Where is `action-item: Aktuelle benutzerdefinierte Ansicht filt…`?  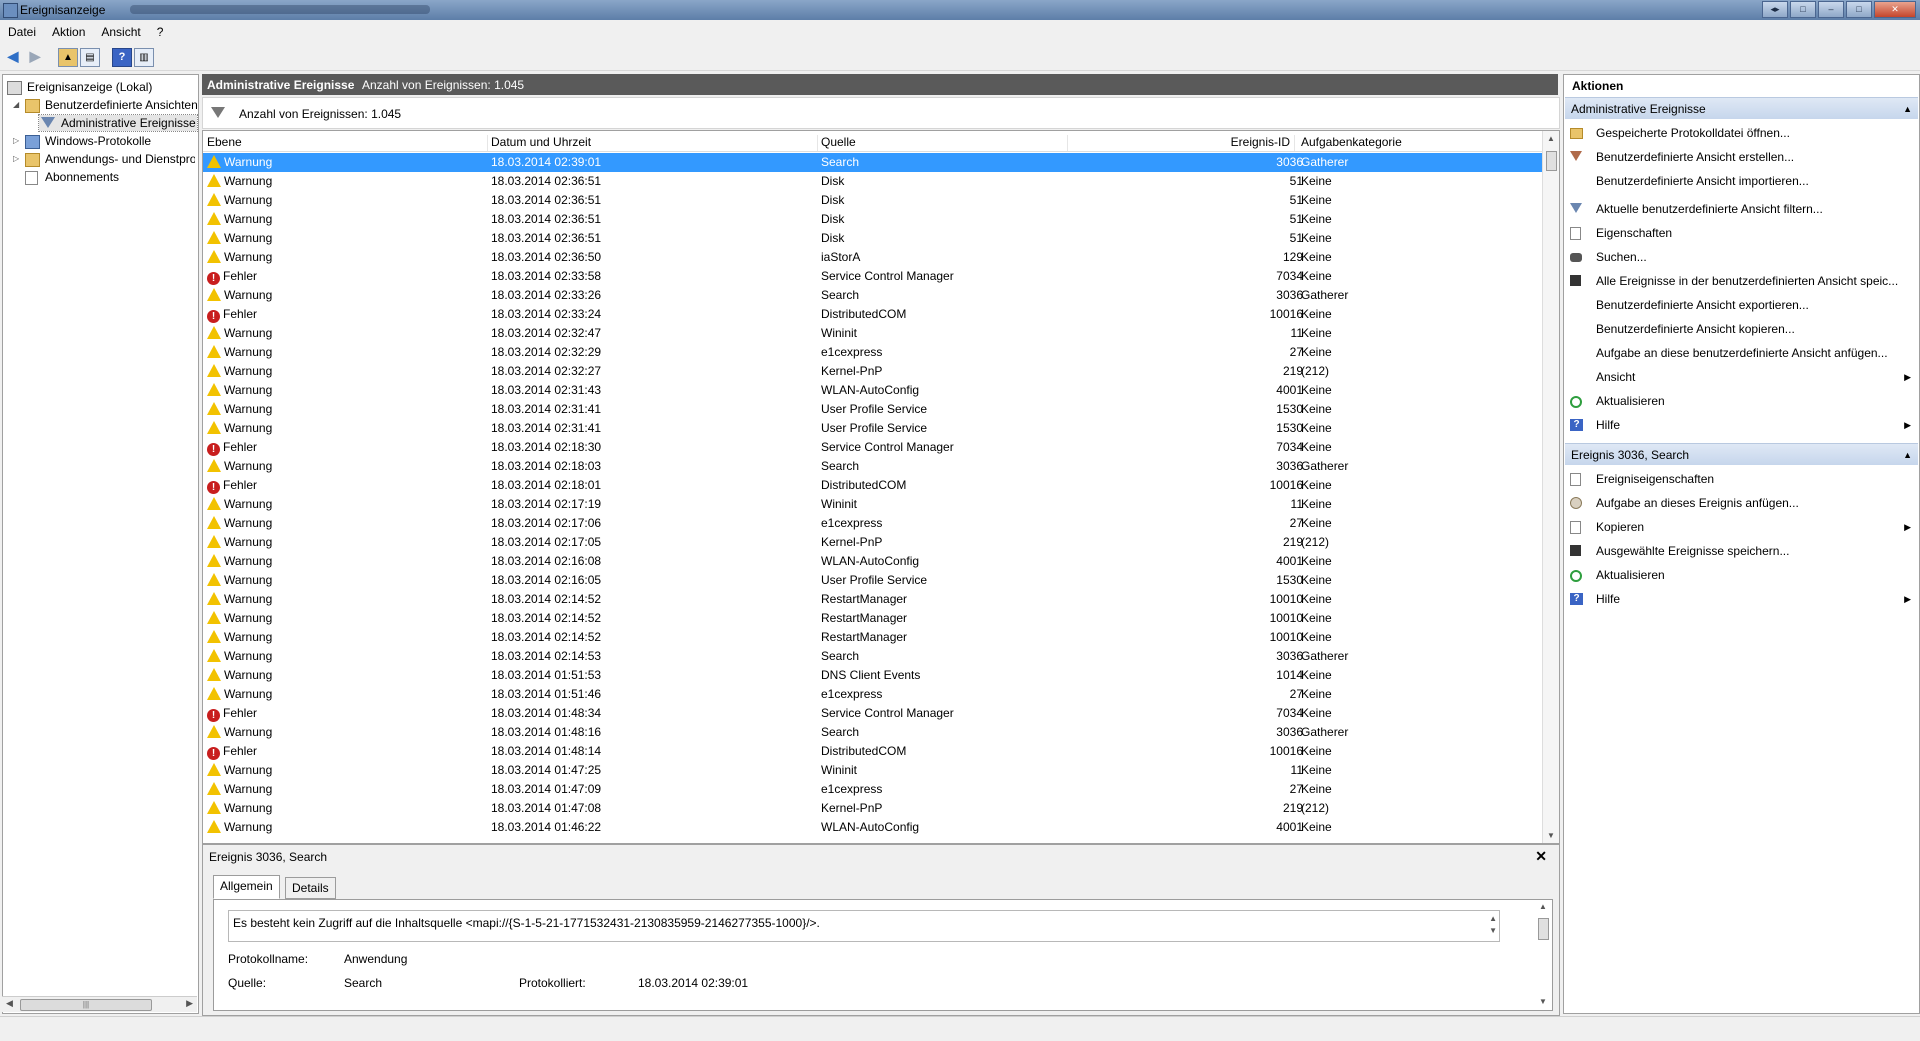 action-item: Aktuelle benutzerdefinierte Ansicht filt… is located at coordinates (1740, 209).